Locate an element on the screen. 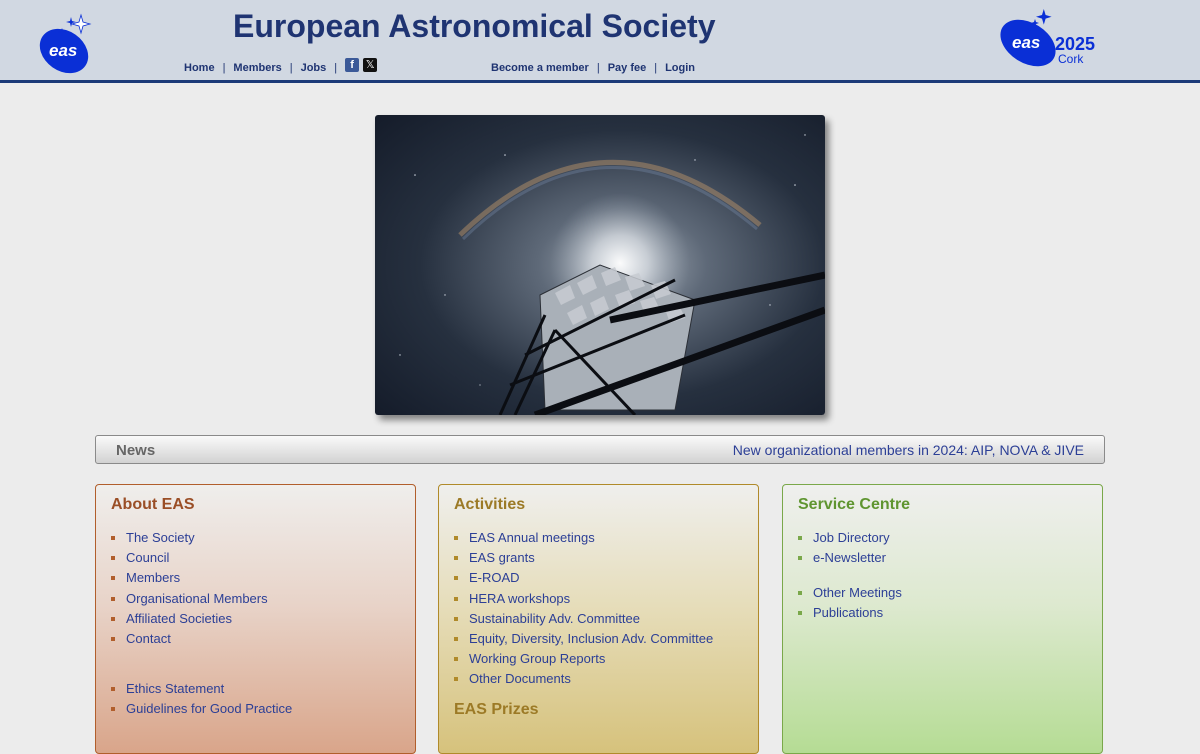 Image resolution: width=1200 pixels, height=754 pixels. link-contact: Contact is located at coordinates (189, 639).